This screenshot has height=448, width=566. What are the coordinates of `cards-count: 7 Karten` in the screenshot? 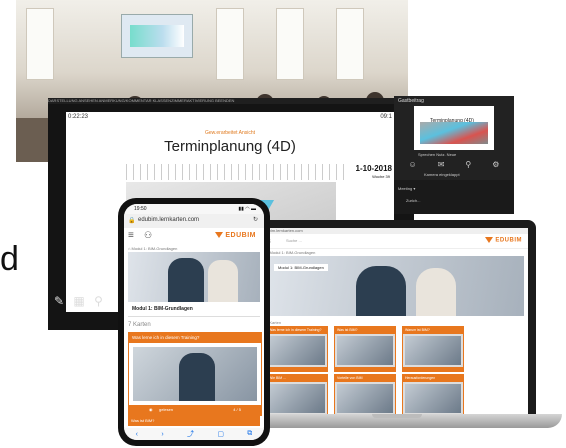 It's located at (139, 325).